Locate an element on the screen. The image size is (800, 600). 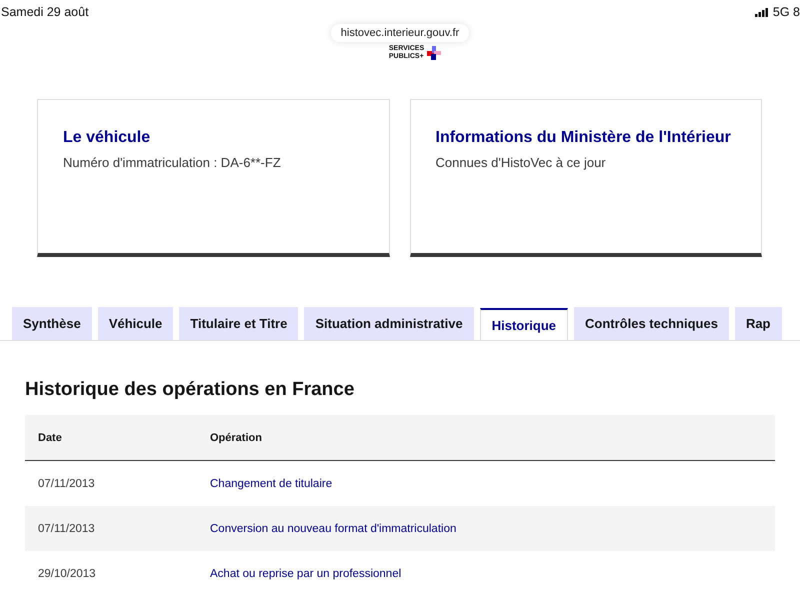
logo-icon is located at coordinates (434, 53).